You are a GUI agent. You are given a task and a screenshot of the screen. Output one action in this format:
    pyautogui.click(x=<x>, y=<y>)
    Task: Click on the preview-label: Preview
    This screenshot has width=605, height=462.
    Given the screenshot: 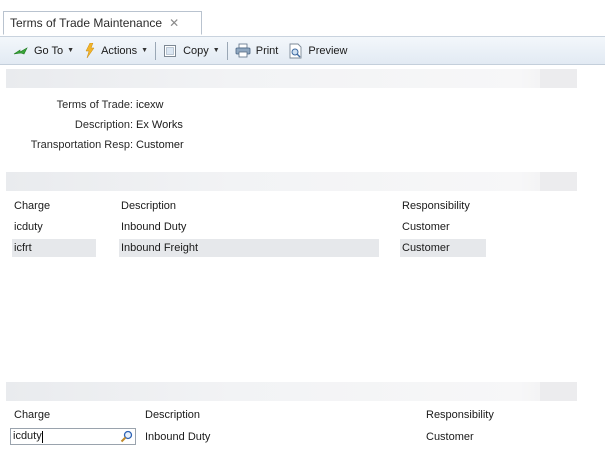 What is the action you would take?
    pyautogui.click(x=328, y=50)
    